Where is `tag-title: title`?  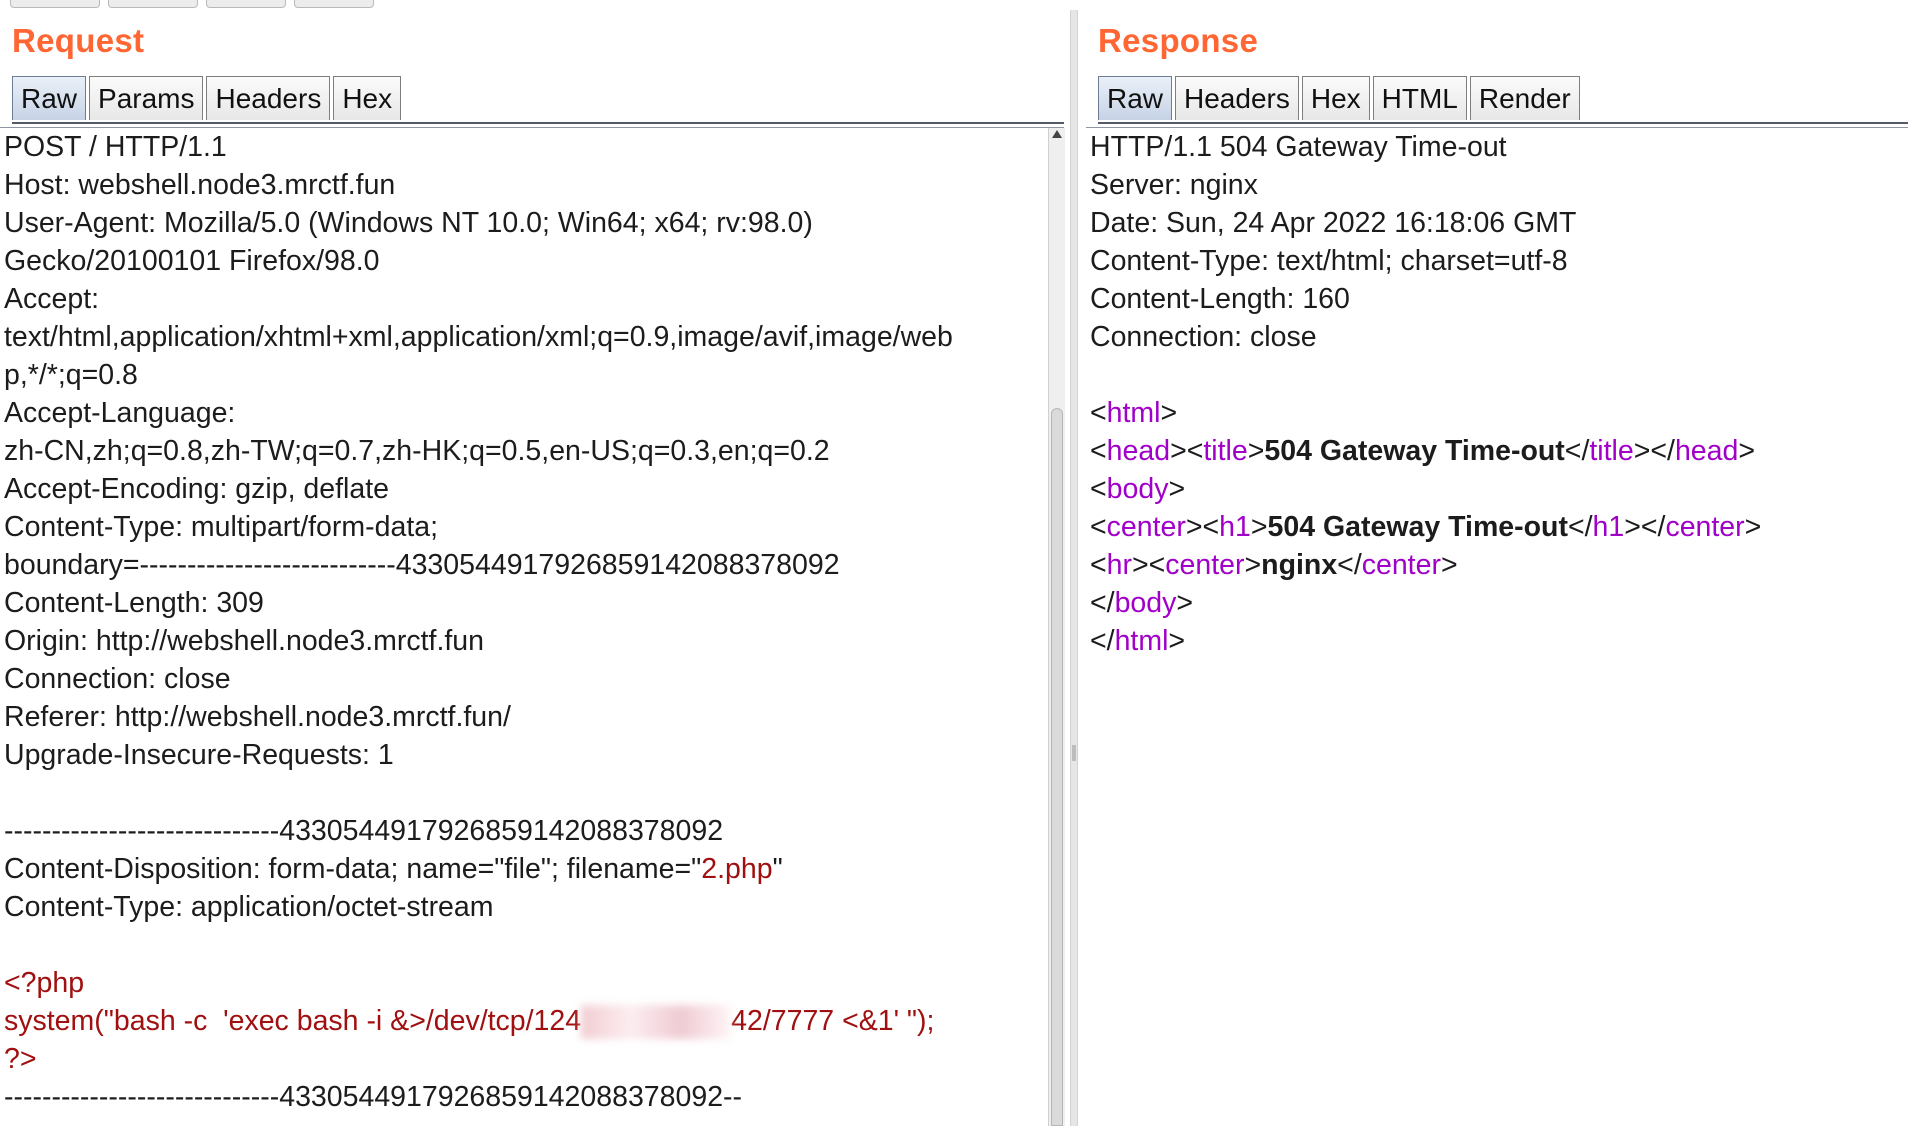
tag-title: title is located at coordinates (1225, 451).